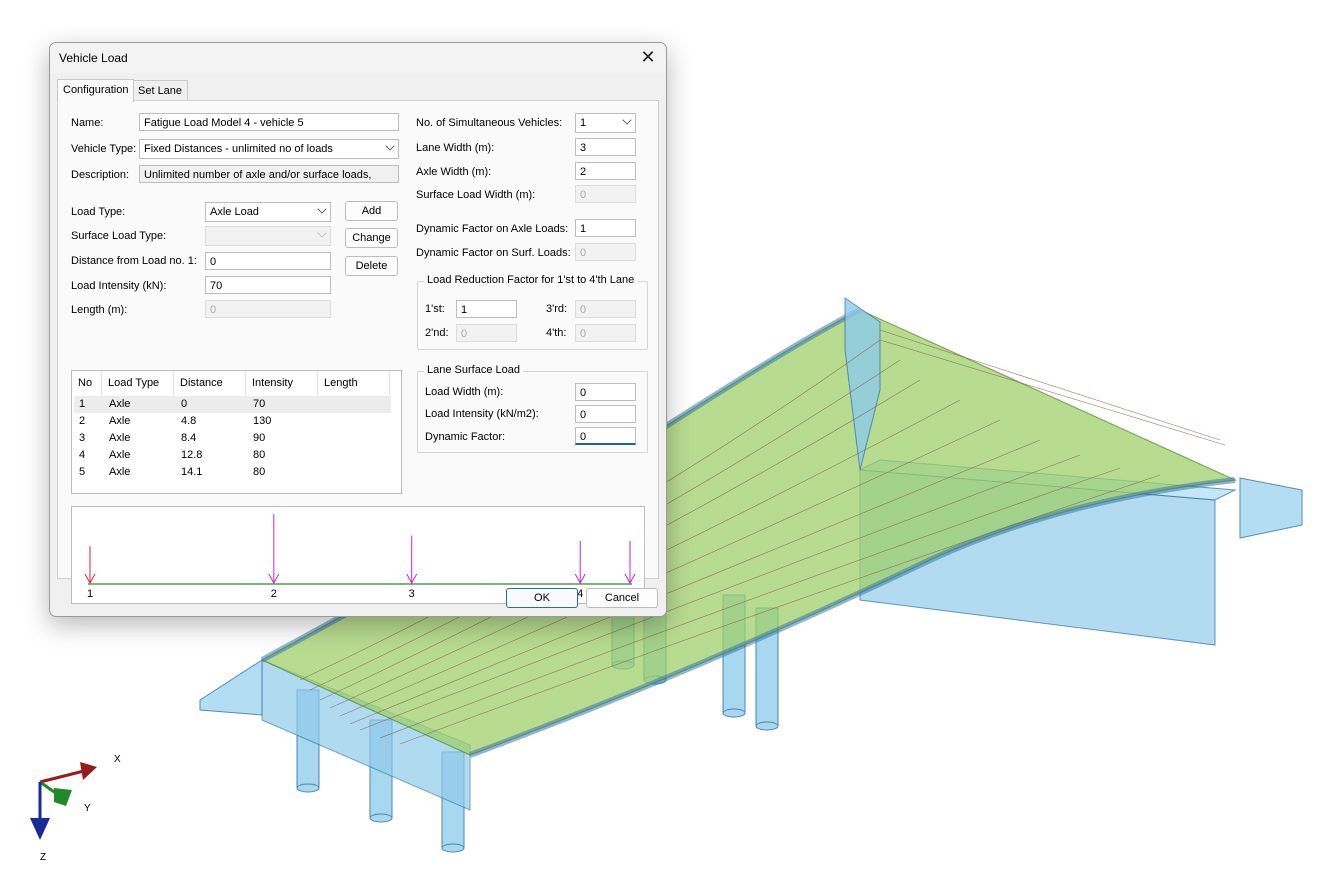  I want to click on third-lane-input: 0, so click(605, 309).